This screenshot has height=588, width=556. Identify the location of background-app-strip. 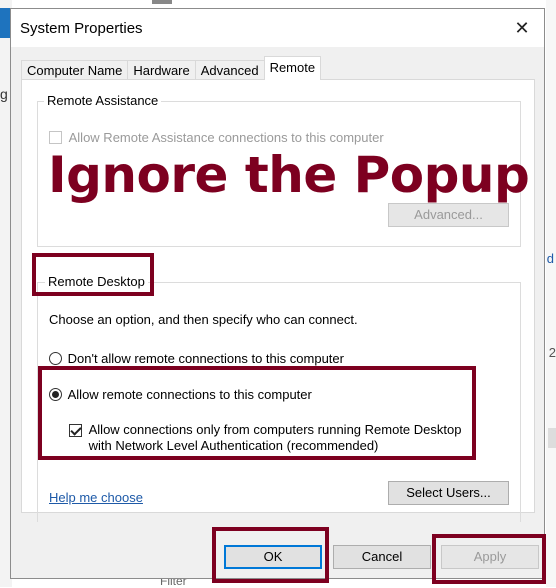
(162, 2).